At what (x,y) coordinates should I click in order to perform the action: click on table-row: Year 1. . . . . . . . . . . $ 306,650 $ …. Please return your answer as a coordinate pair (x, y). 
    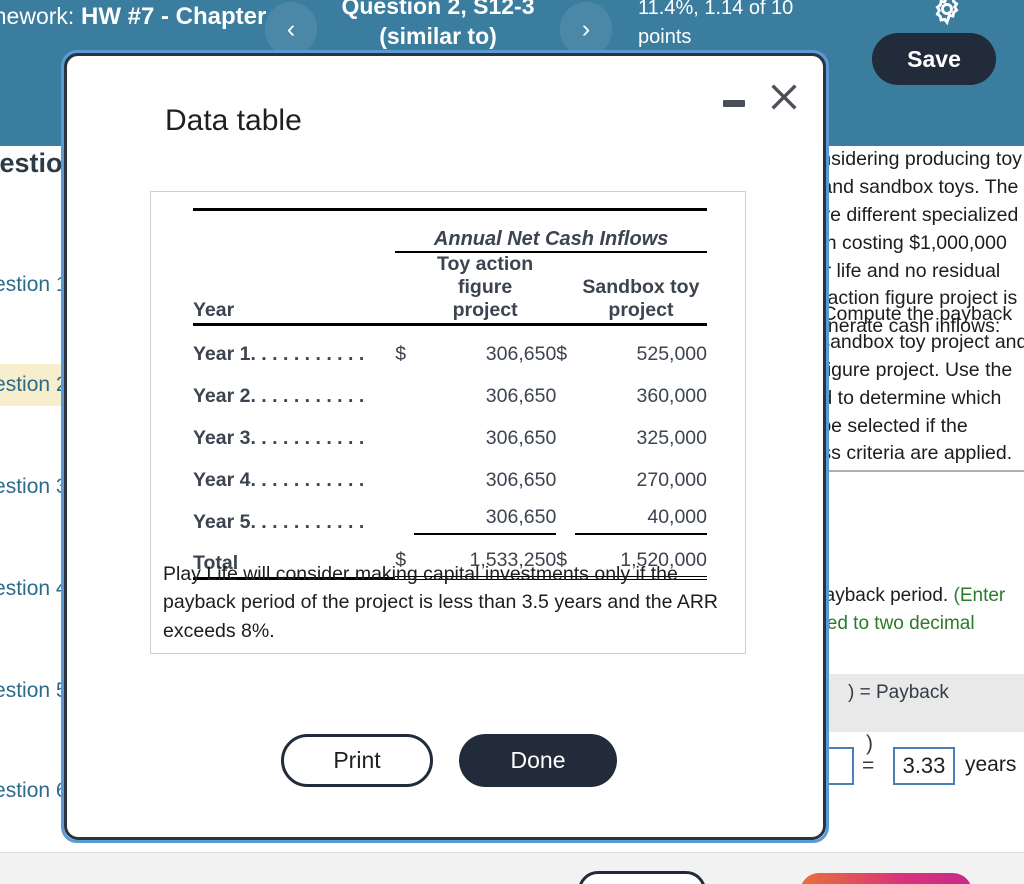
    Looking at the image, I should click on (450, 354).